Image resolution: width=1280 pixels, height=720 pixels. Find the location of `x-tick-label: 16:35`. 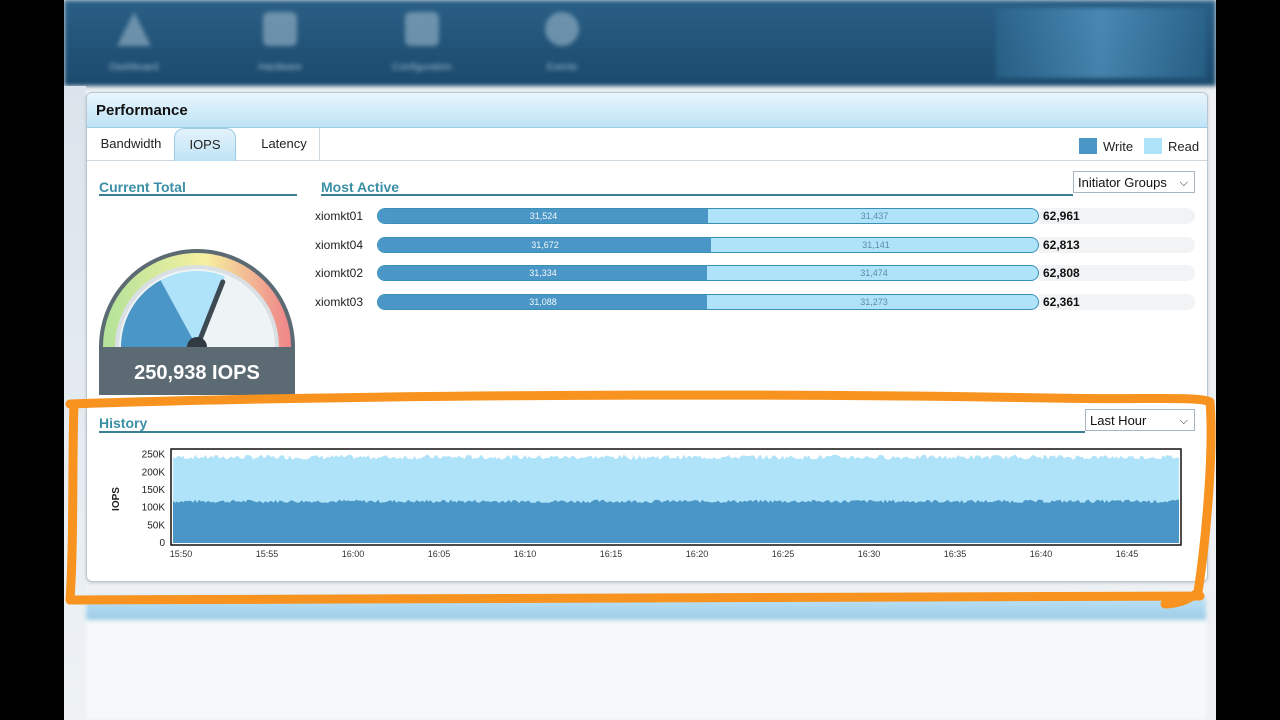

x-tick-label: 16:35 is located at coordinates (955, 554).